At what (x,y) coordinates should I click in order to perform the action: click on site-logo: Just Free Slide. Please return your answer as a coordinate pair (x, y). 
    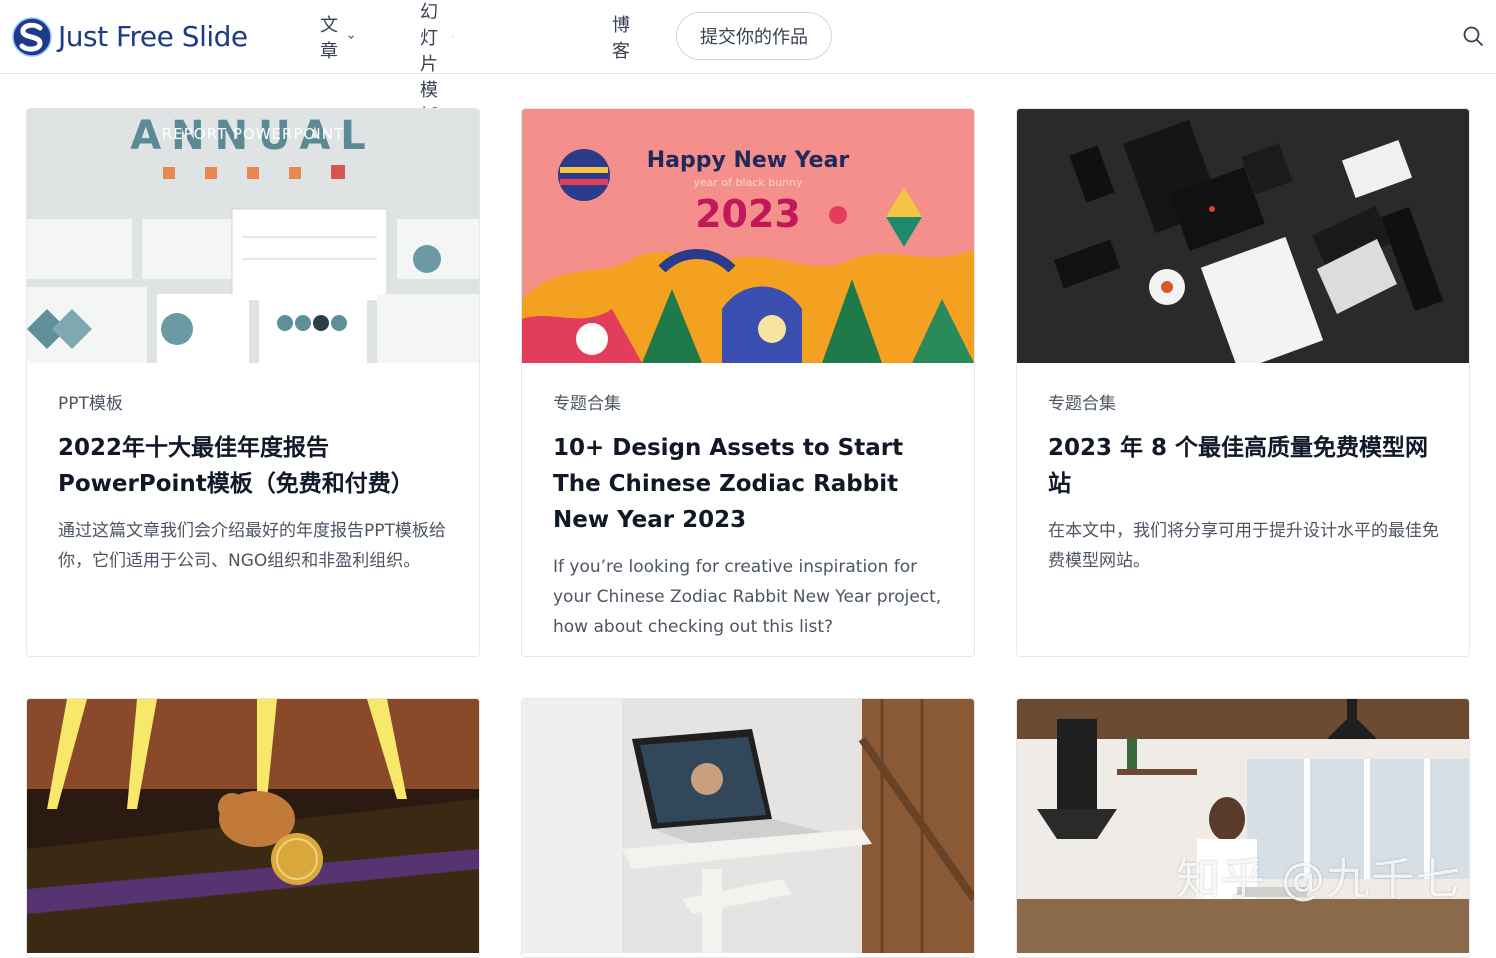
    Looking at the image, I should click on (130, 37).